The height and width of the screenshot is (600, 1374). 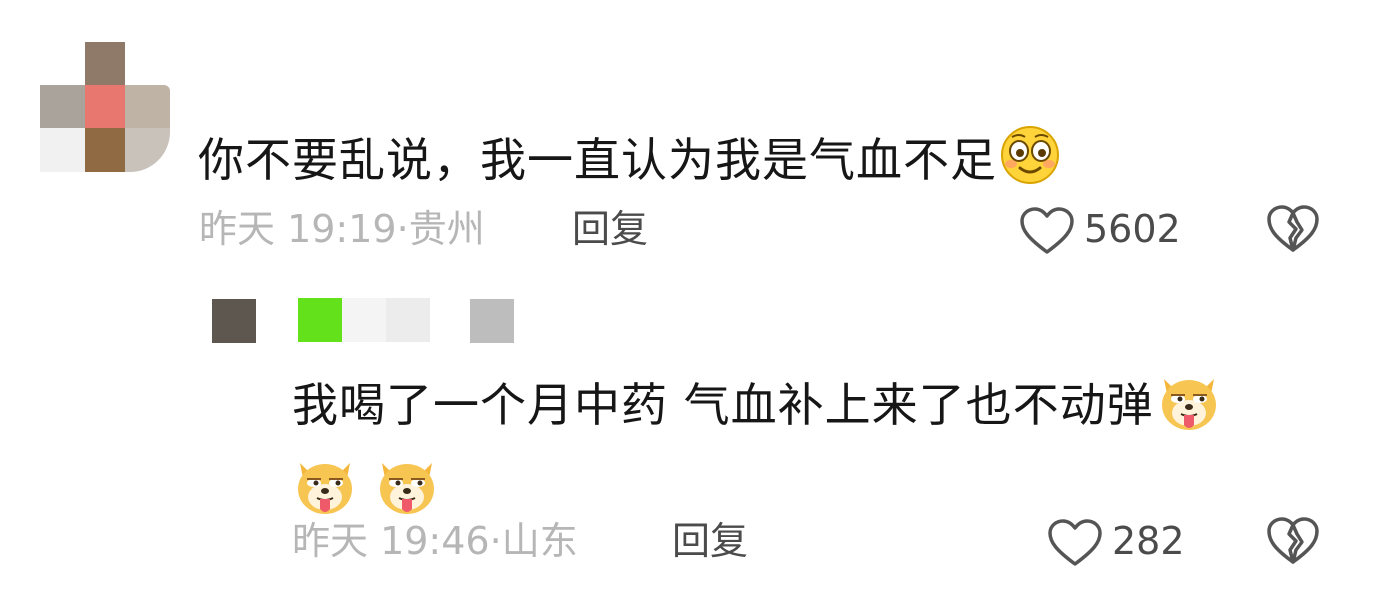 What do you see at coordinates (298, 229) in the screenshot?
I see `comment-timestamp: 昨天 19:19` at bounding box center [298, 229].